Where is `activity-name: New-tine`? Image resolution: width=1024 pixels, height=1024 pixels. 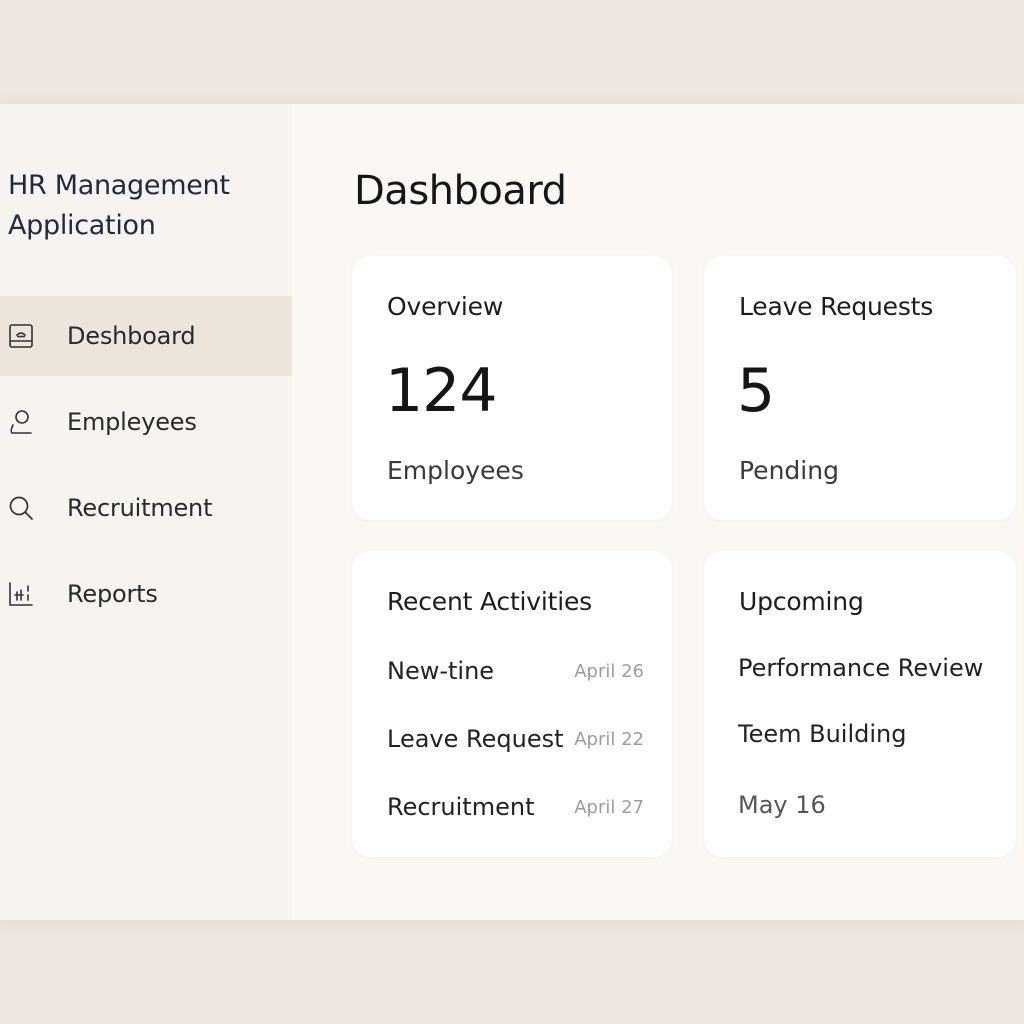
activity-name: New-tine is located at coordinates (441, 671).